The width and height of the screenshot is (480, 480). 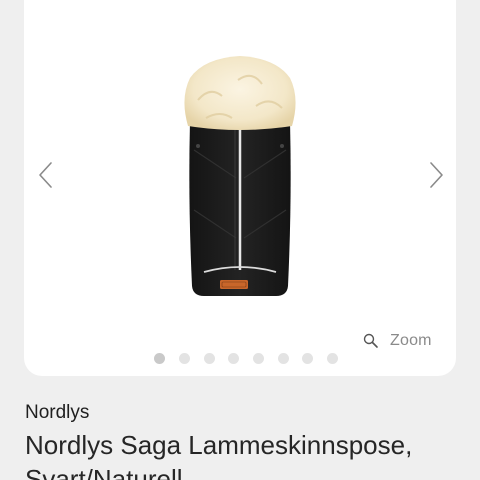 What do you see at coordinates (411, 340) in the screenshot?
I see `zoom-label: Zoom` at bounding box center [411, 340].